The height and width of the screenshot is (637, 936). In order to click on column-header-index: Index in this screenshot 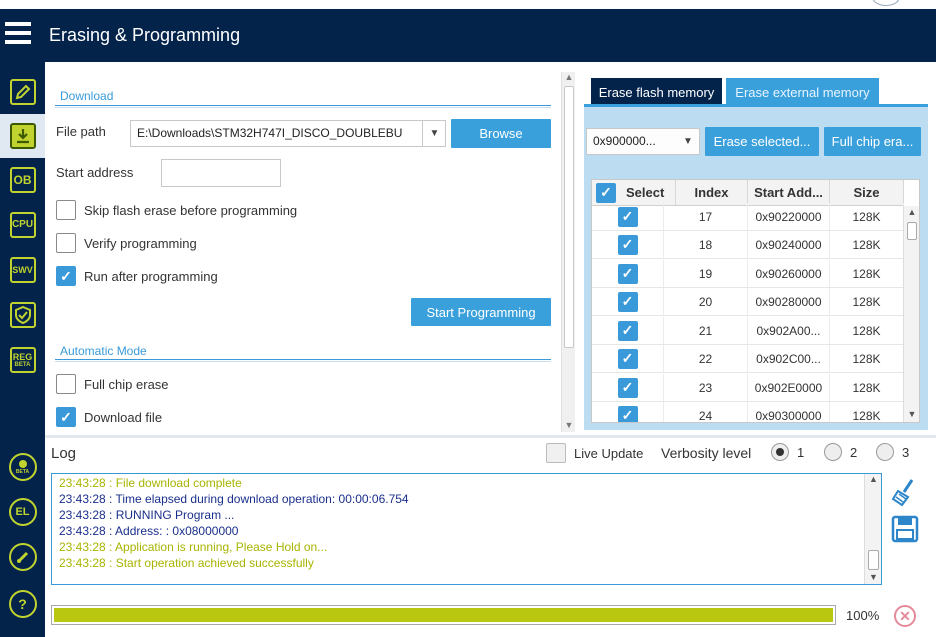, I will do `click(712, 192)`.